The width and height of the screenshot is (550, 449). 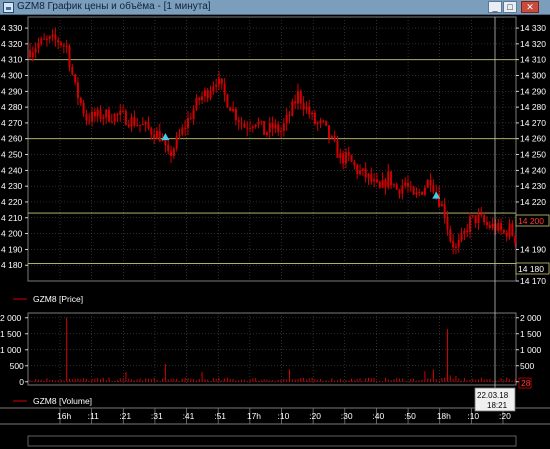 I want to click on close-button: ✕, so click(x=530, y=7).